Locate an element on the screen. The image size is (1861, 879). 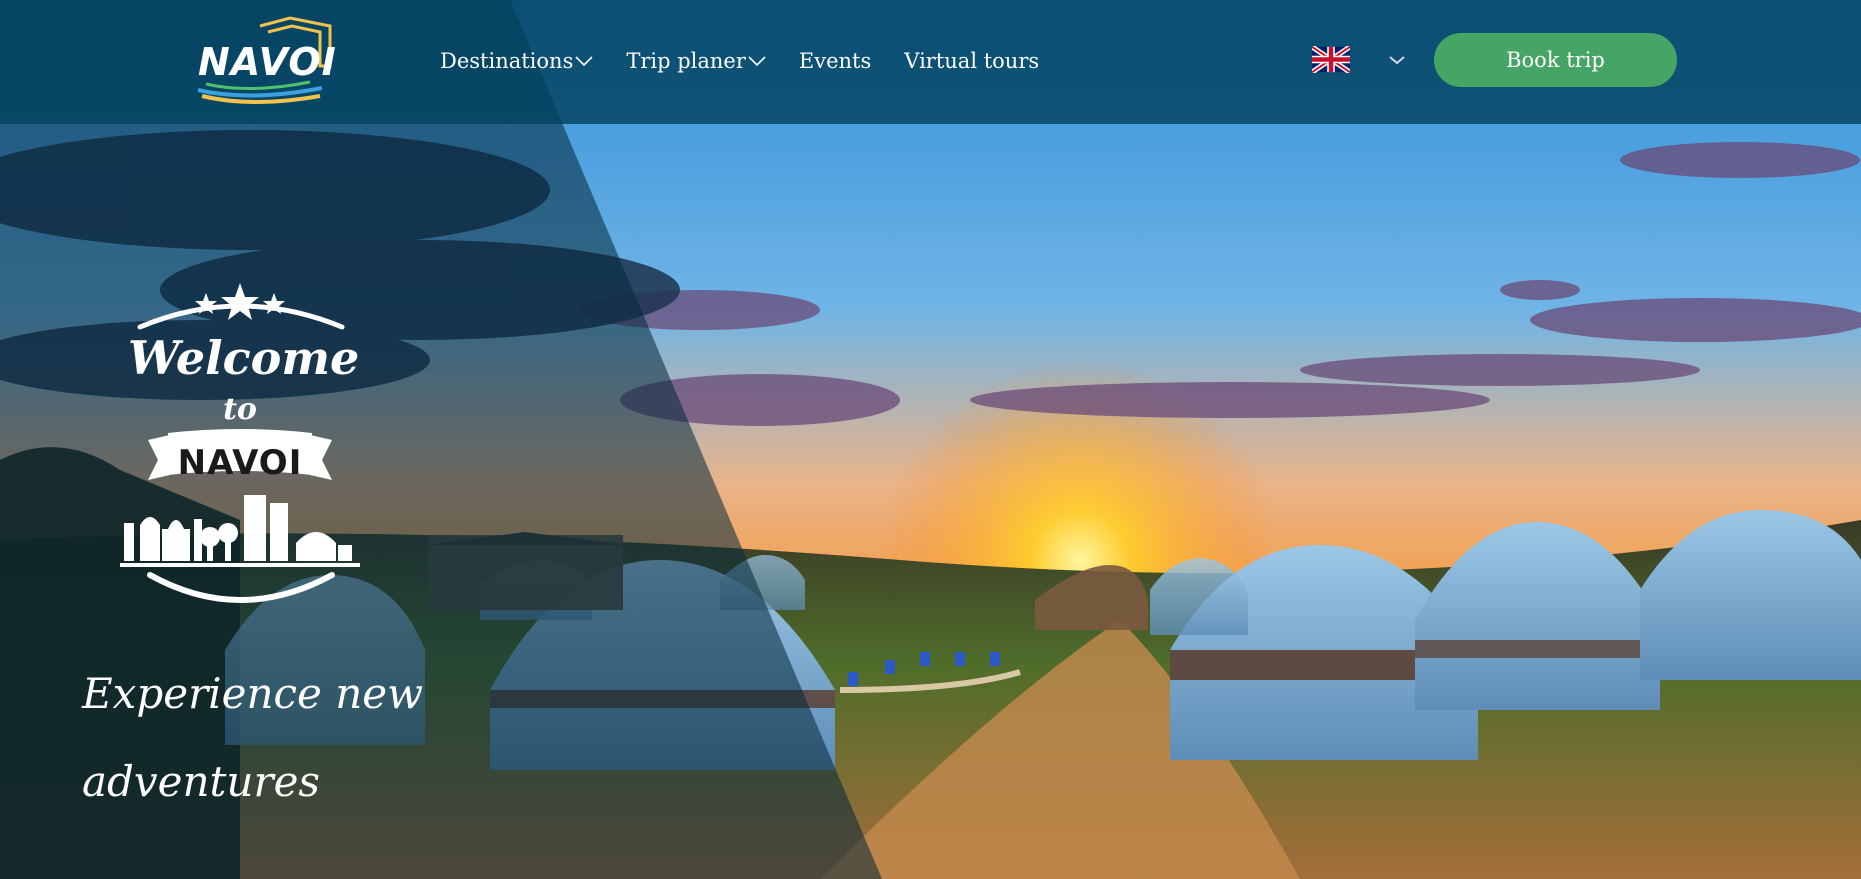
nav-destinations-label: Destinations is located at coordinates (507, 61).